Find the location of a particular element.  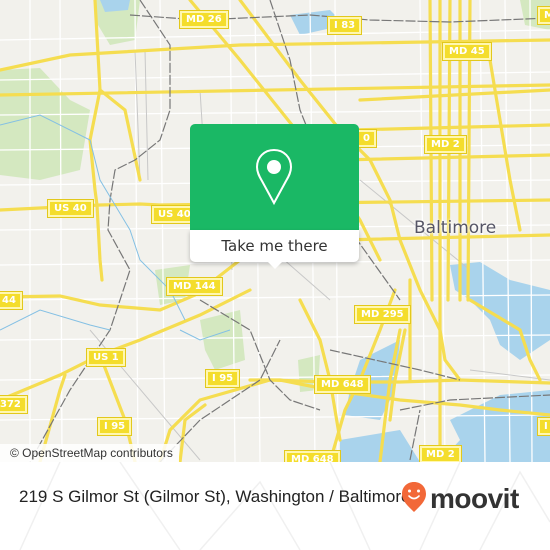

route-shield-us-40-west: US 40 is located at coordinates (70, 208).